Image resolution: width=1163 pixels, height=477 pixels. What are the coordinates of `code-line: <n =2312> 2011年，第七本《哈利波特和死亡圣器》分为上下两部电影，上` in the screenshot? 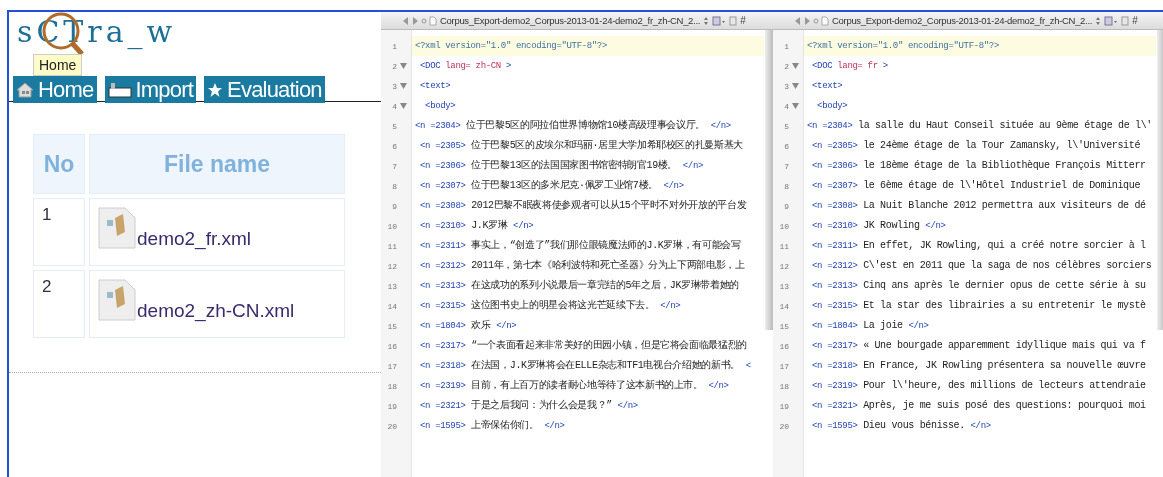 It's located at (582, 265).